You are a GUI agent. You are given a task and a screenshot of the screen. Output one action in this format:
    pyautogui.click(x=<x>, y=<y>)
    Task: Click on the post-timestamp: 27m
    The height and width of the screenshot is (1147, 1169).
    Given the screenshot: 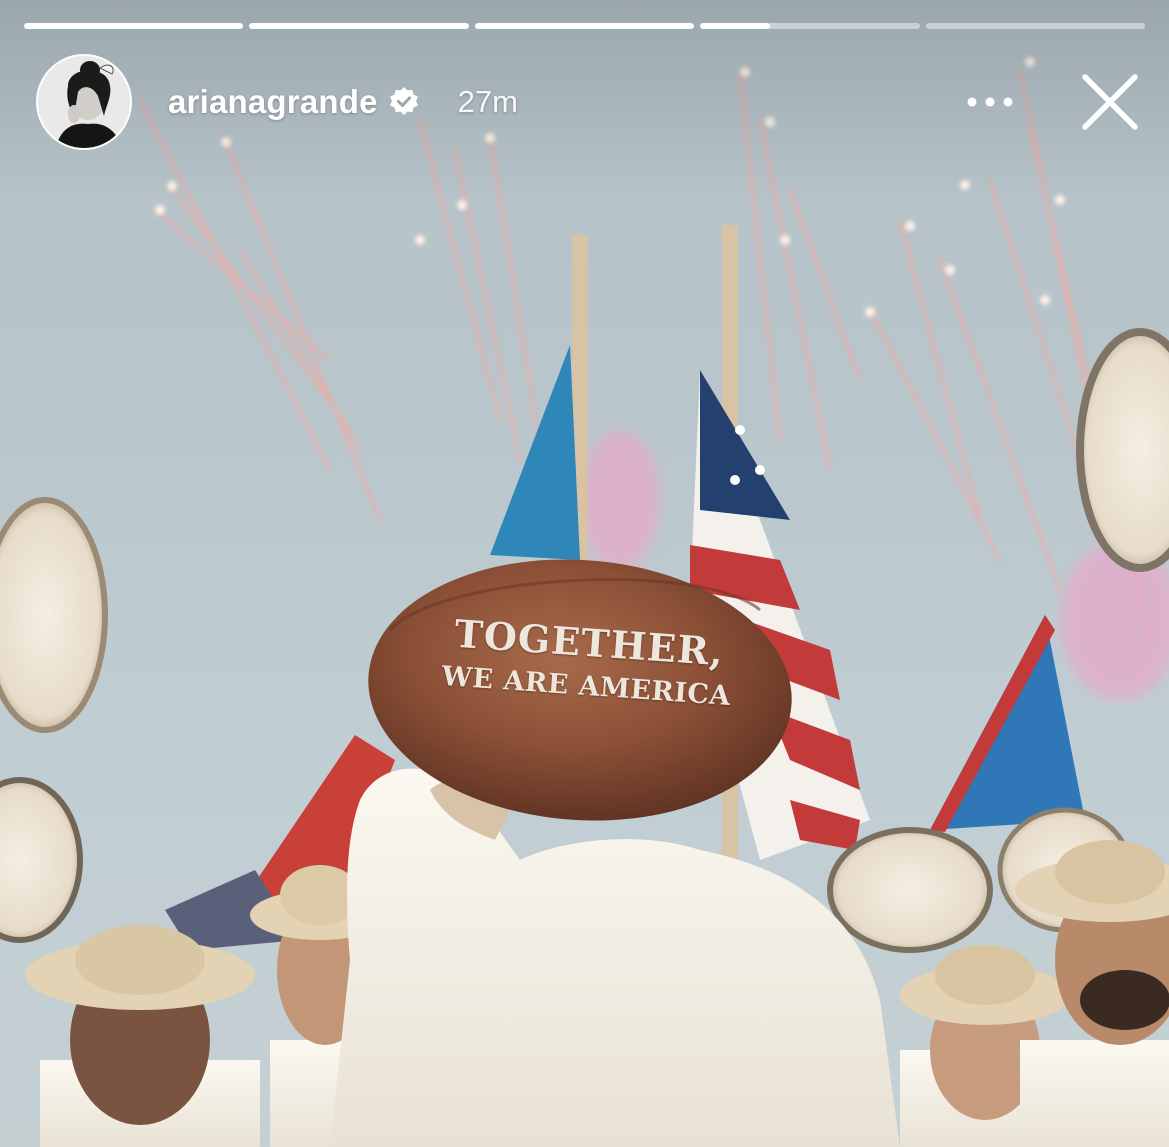 What is the action you would take?
    pyautogui.click(x=487, y=101)
    